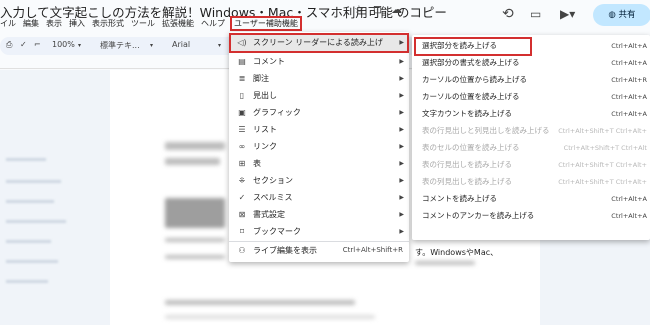 The image size is (650, 325). What do you see at coordinates (265, 129) in the screenshot?
I see `menu-item-label: リスト` at bounding box center [265, 129].